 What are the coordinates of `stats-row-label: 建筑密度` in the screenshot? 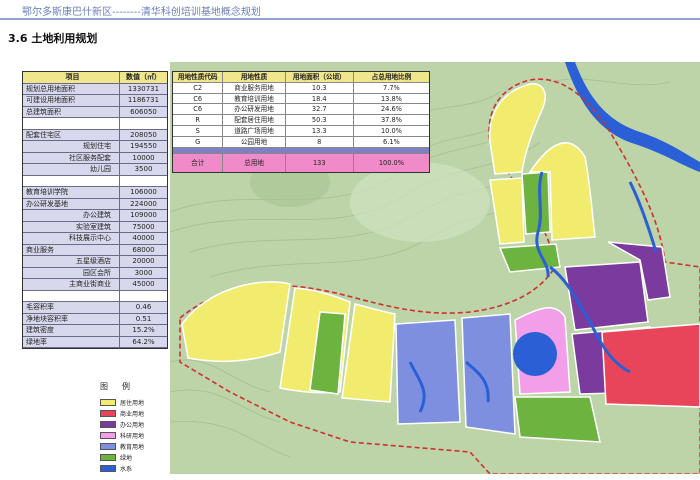 It's located at (40, 330).